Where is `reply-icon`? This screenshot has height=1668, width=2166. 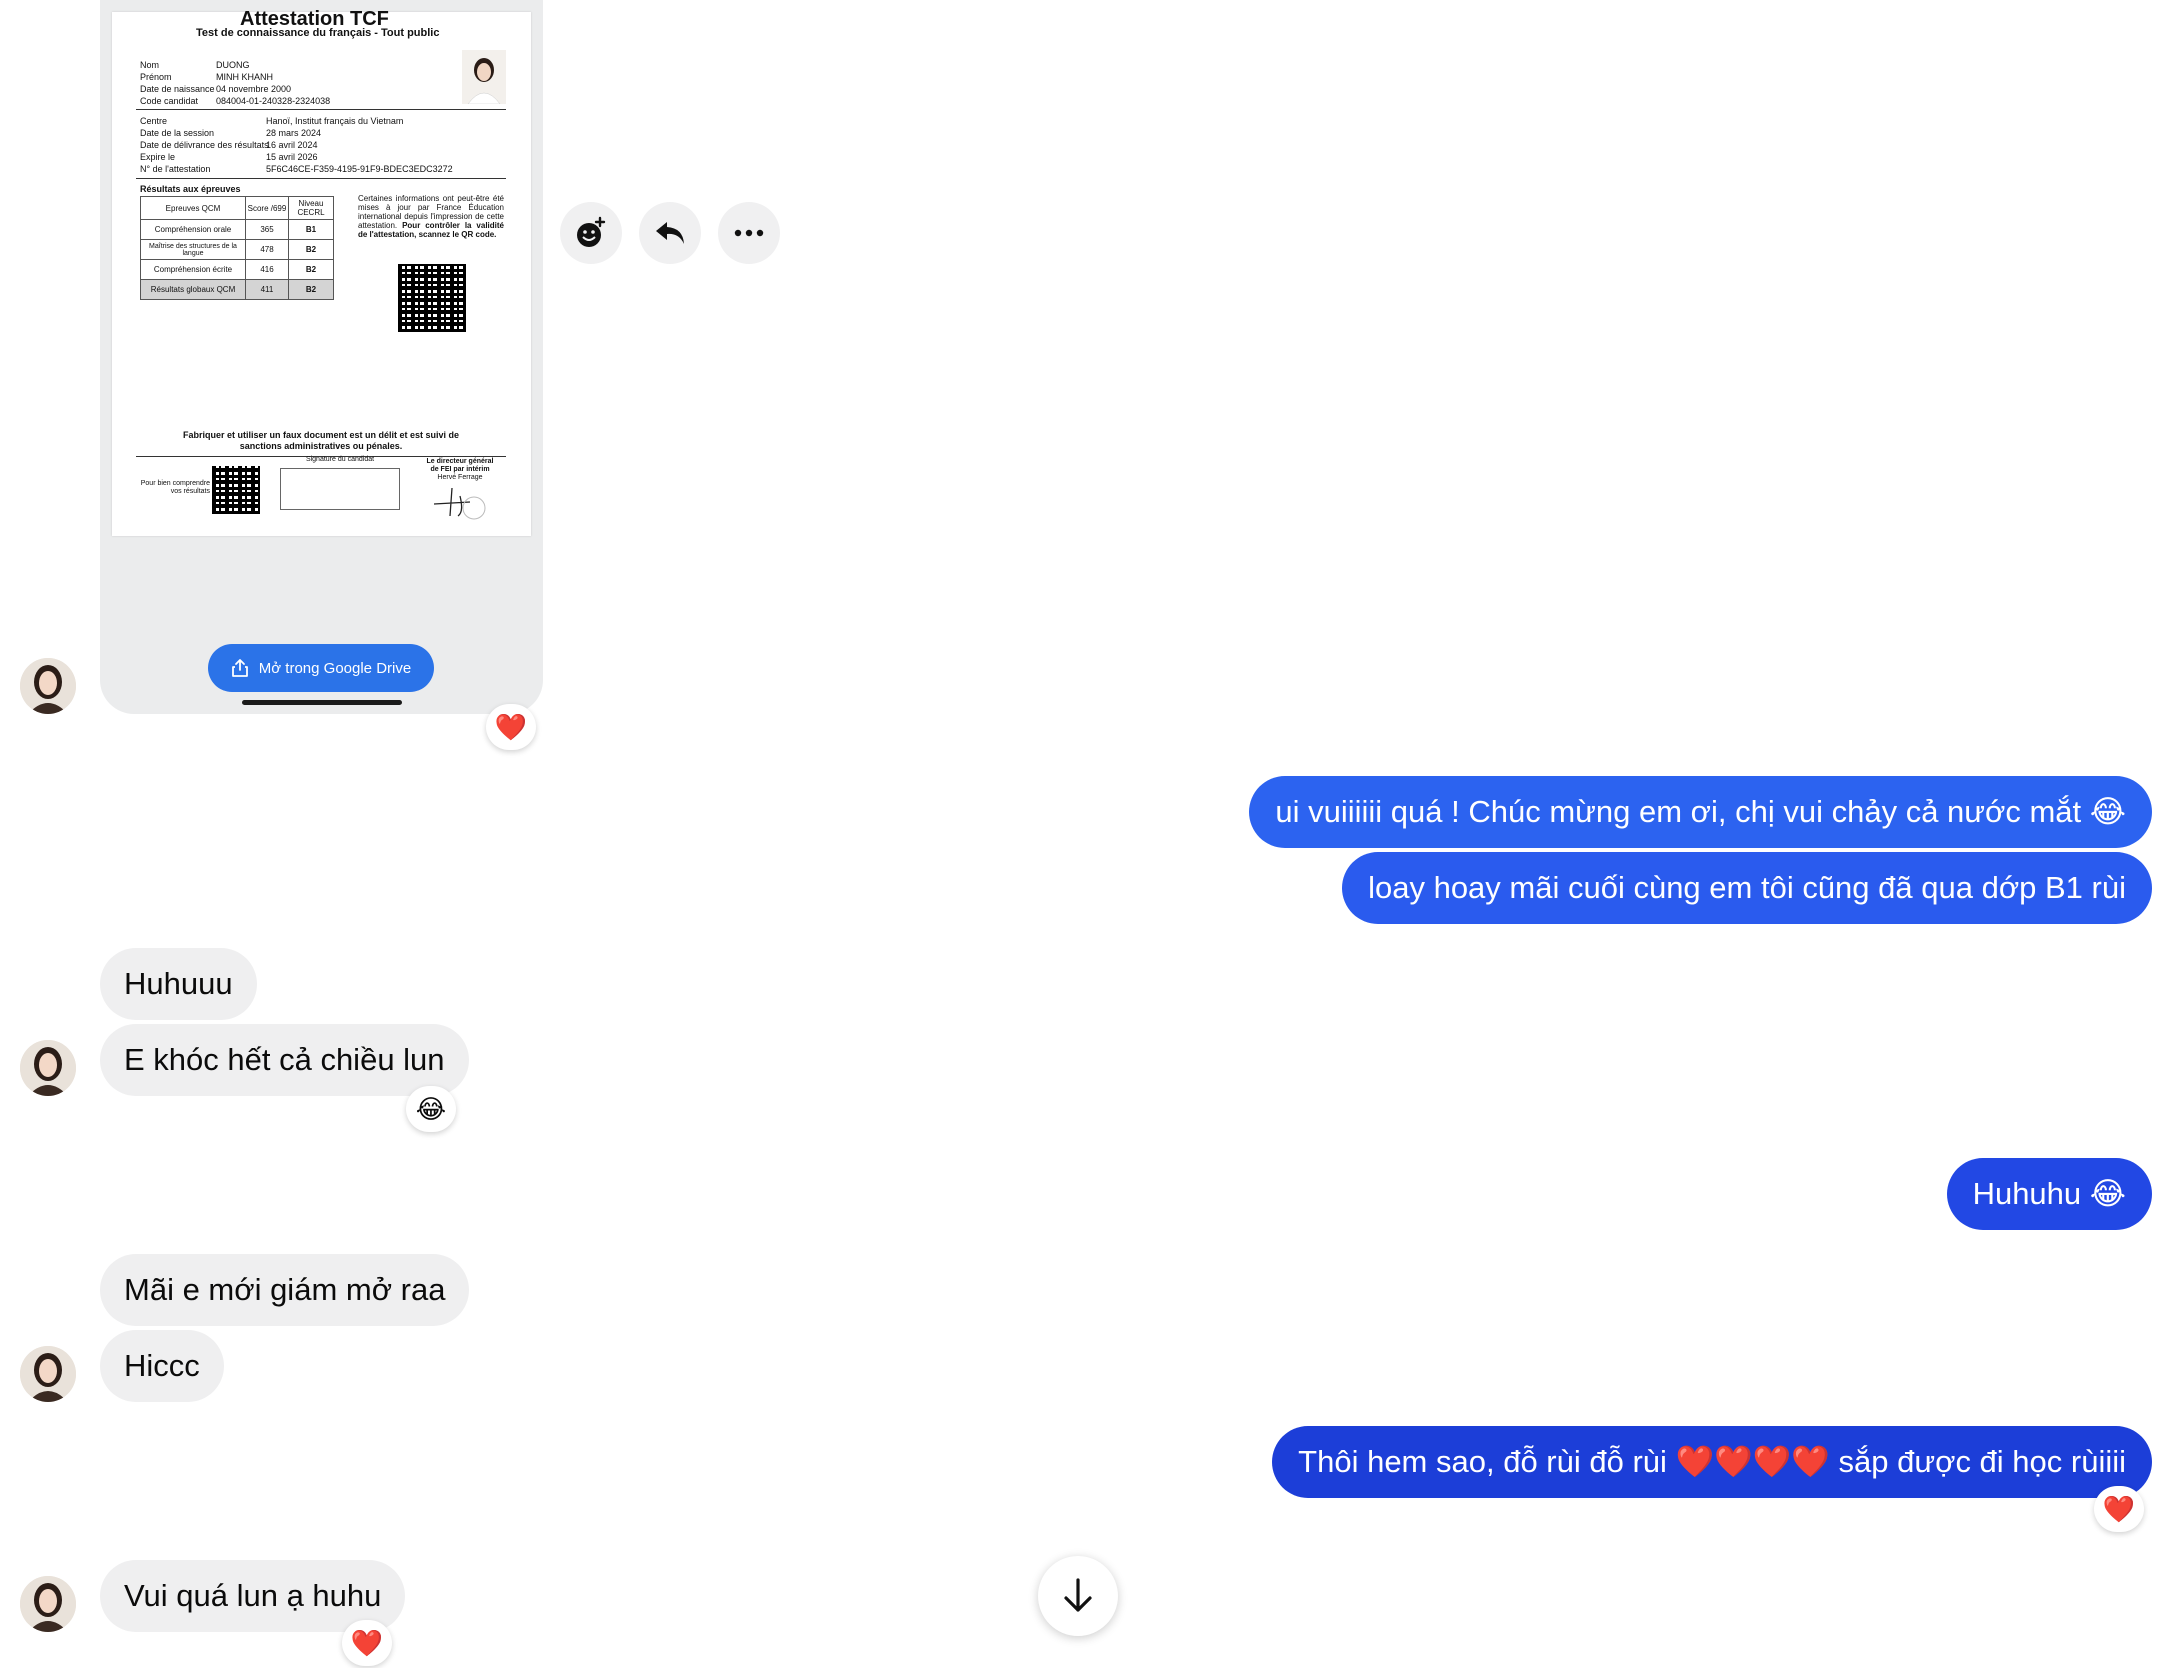 reply-icon is located at coordinates (670, 233).